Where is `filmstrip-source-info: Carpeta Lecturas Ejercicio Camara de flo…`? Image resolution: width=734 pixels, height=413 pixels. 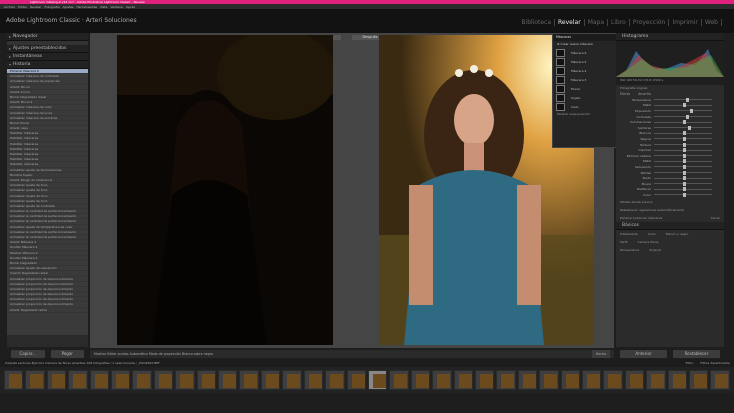 filmstrip-source-info: Carpeta Lecturas Ejercicio Camara de flo… is located at coordinates (82, 363).